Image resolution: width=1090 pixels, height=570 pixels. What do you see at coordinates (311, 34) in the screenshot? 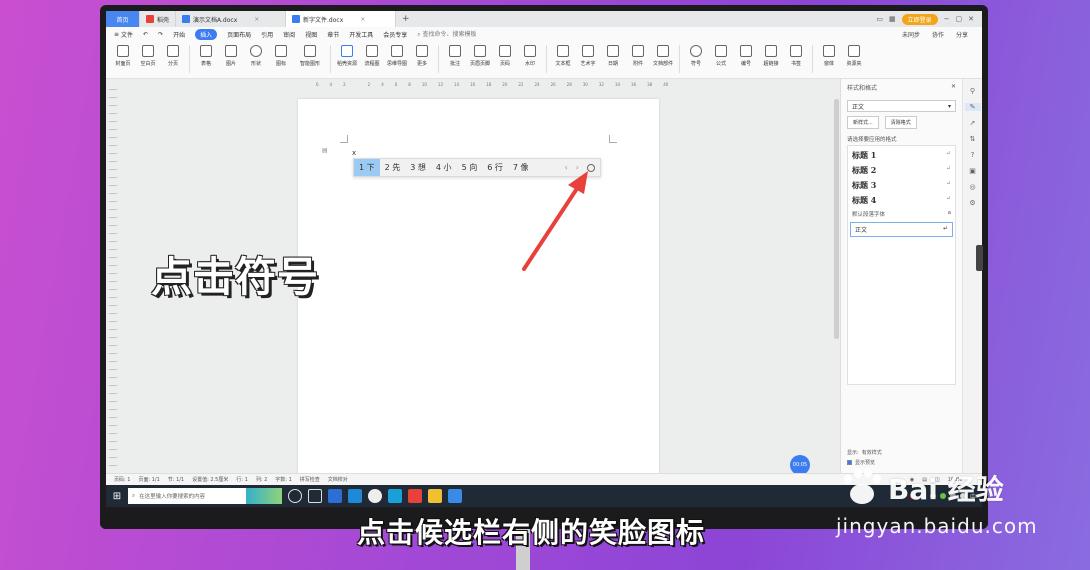
I see `menu-item-view: 视图` at bounding box center [311, 34].